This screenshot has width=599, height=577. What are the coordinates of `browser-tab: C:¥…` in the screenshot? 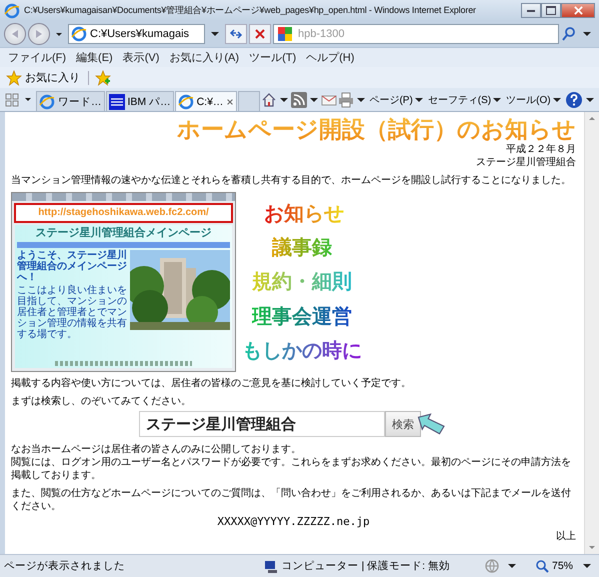 It's located at (206, 101).